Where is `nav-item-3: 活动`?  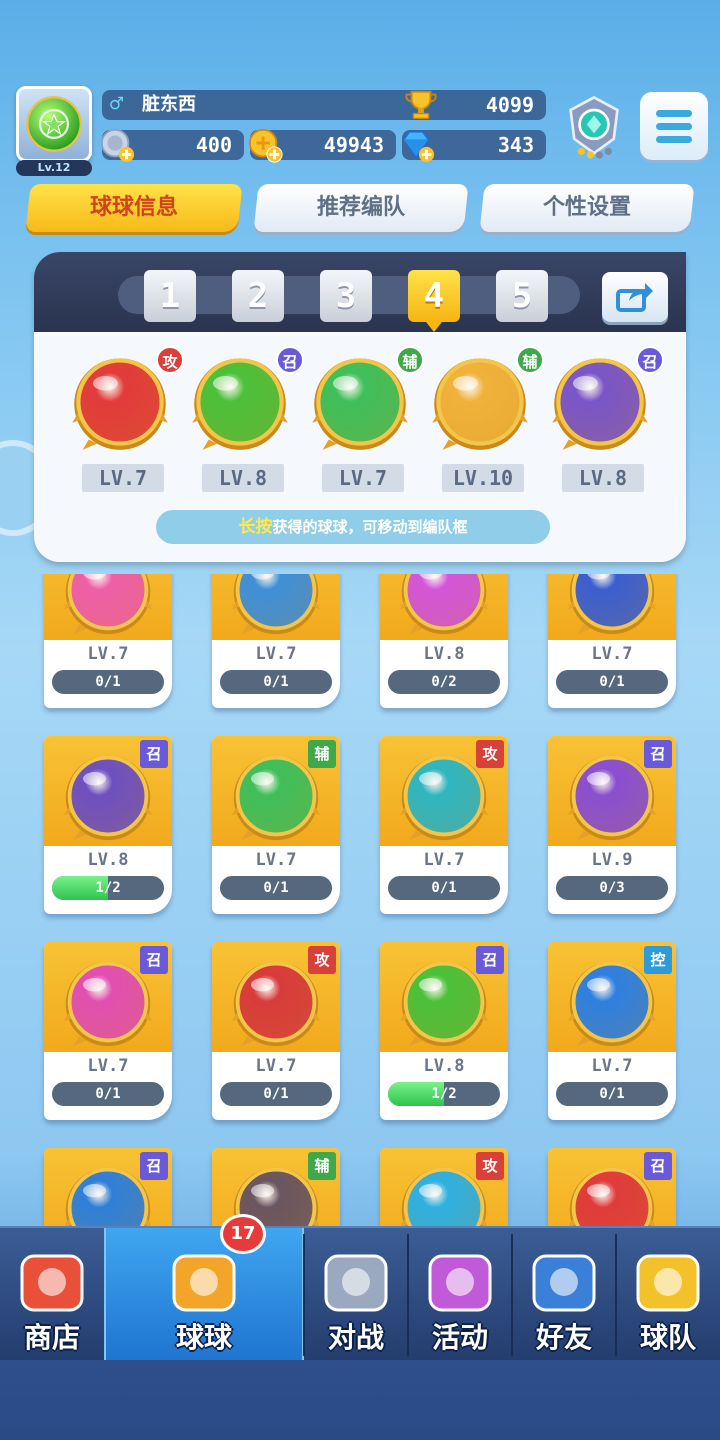 nav-item-3: 活动 is located at coordinates (460, 1295).